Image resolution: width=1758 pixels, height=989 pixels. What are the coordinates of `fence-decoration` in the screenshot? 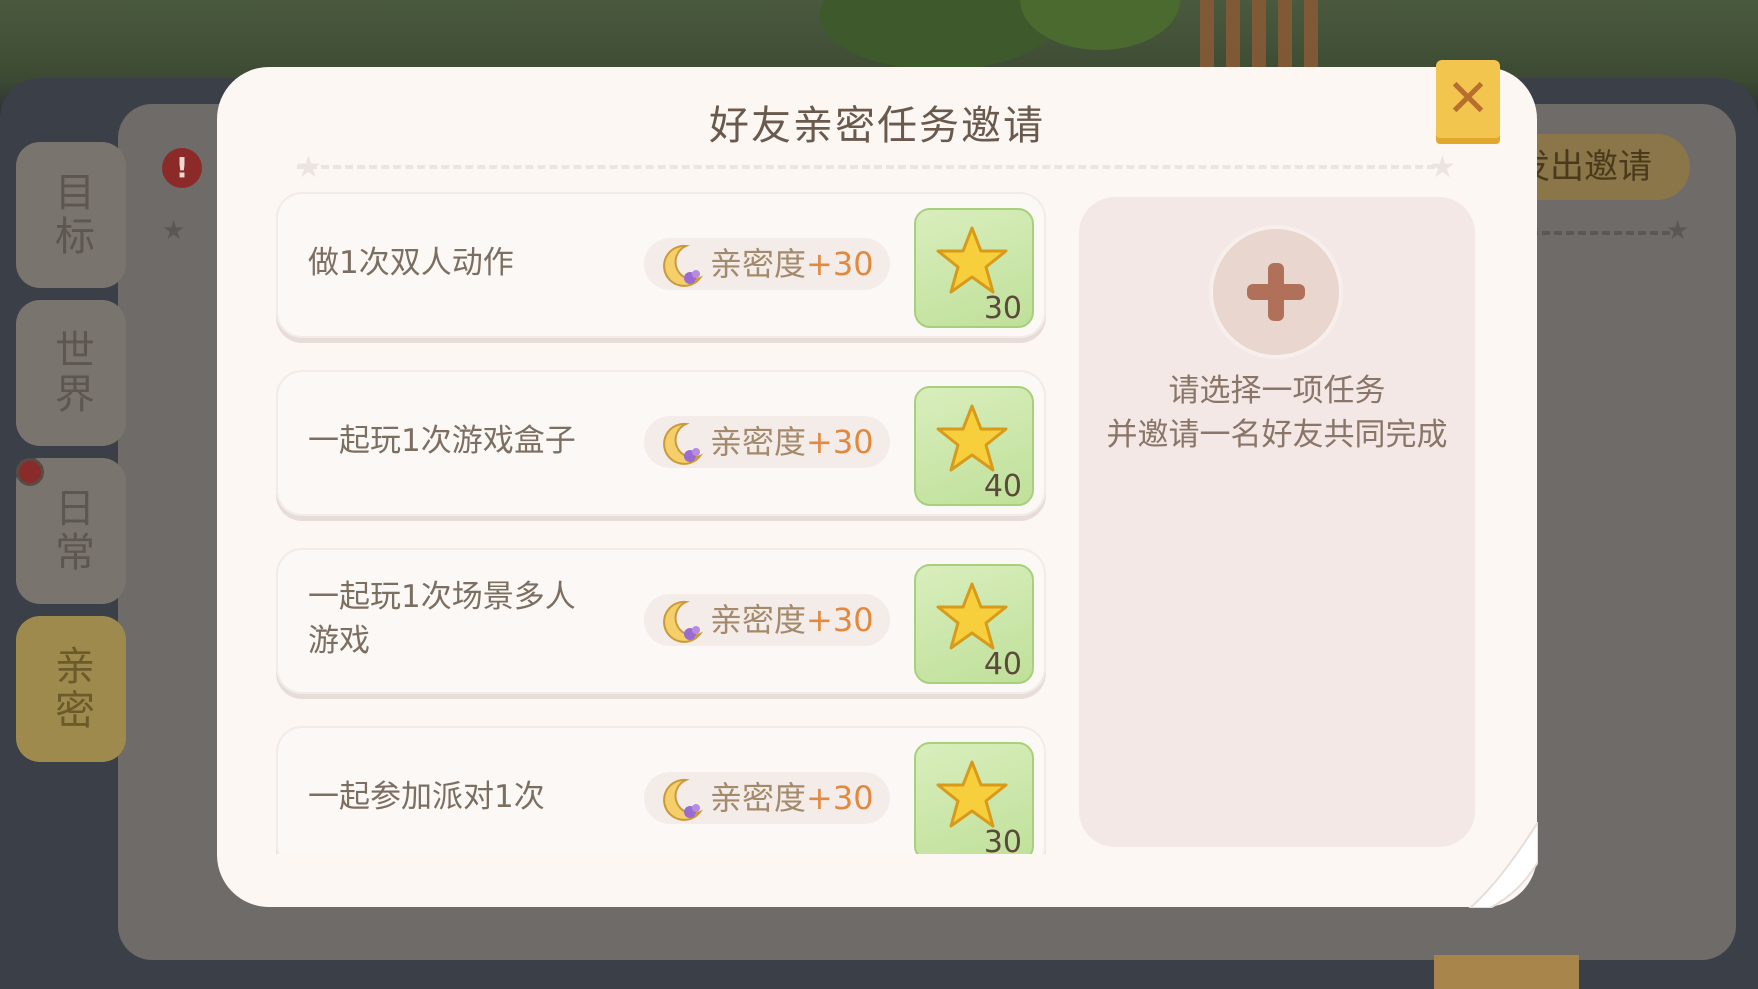 It's located at (1265, 35).